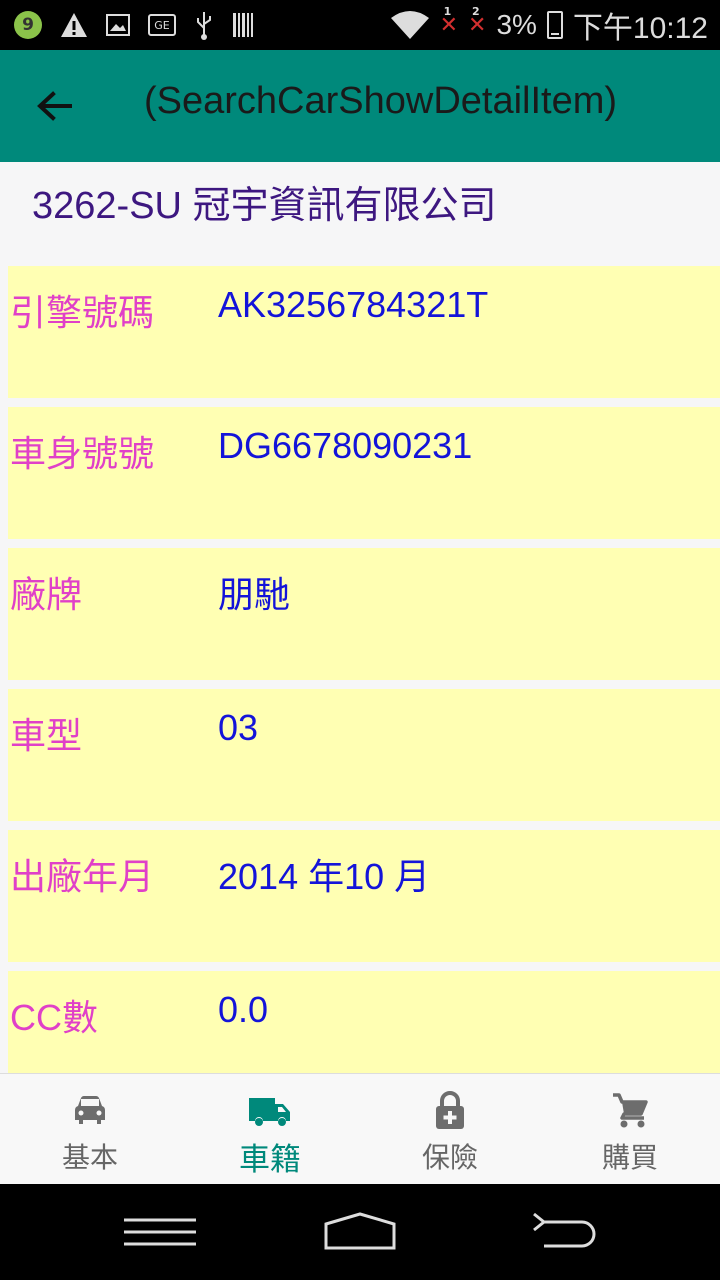 The height and width of the screenshot is (1280, 720). Describe the element at coordinates (381, 101) in the screenshot. I see `page-title: (SearchCarShowDetailItem)` at that location.